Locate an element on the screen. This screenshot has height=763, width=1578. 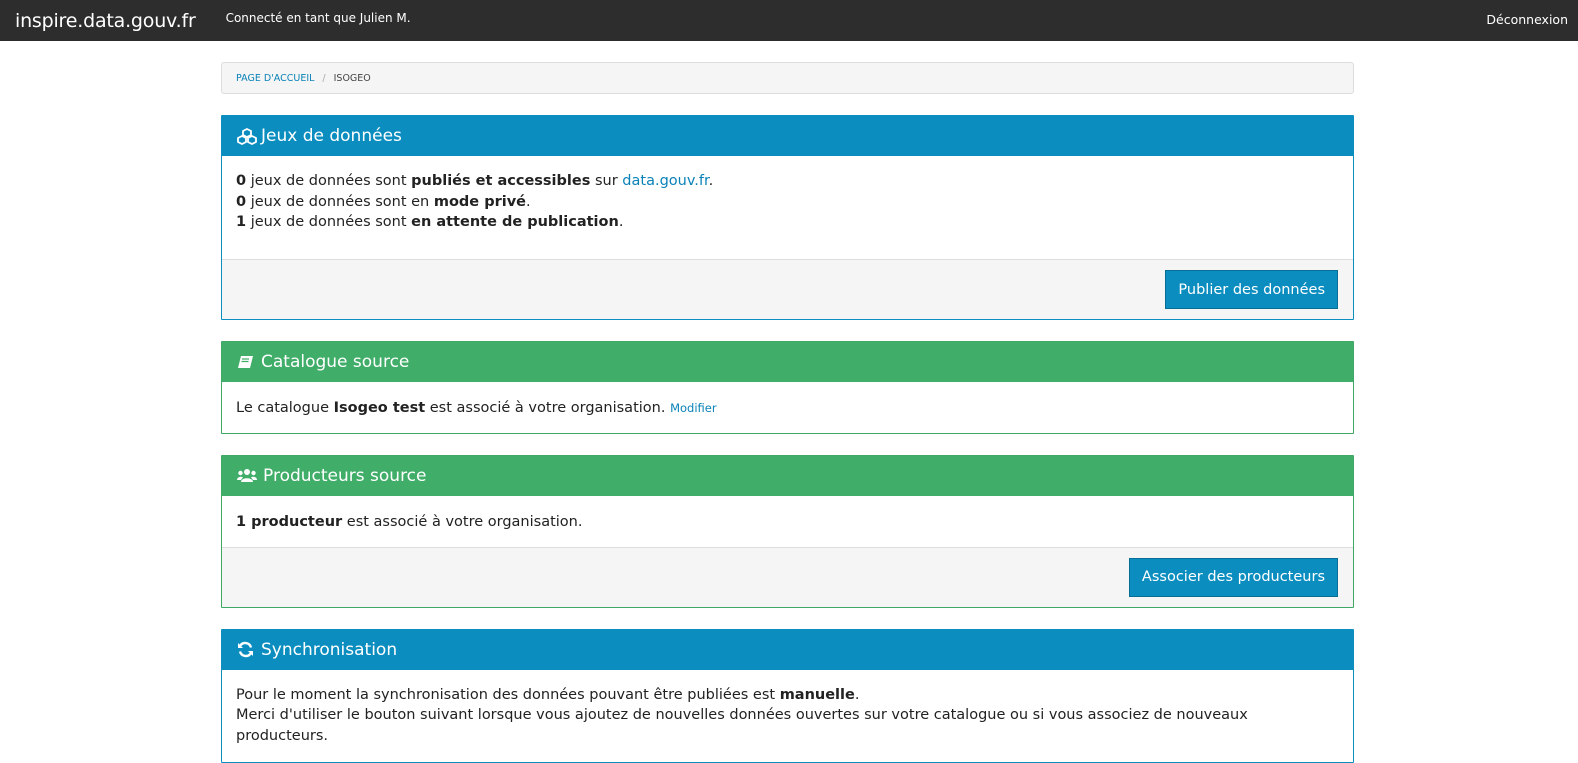
producers-panel-heading: Producteurs source is located at coordinates (787, 475).